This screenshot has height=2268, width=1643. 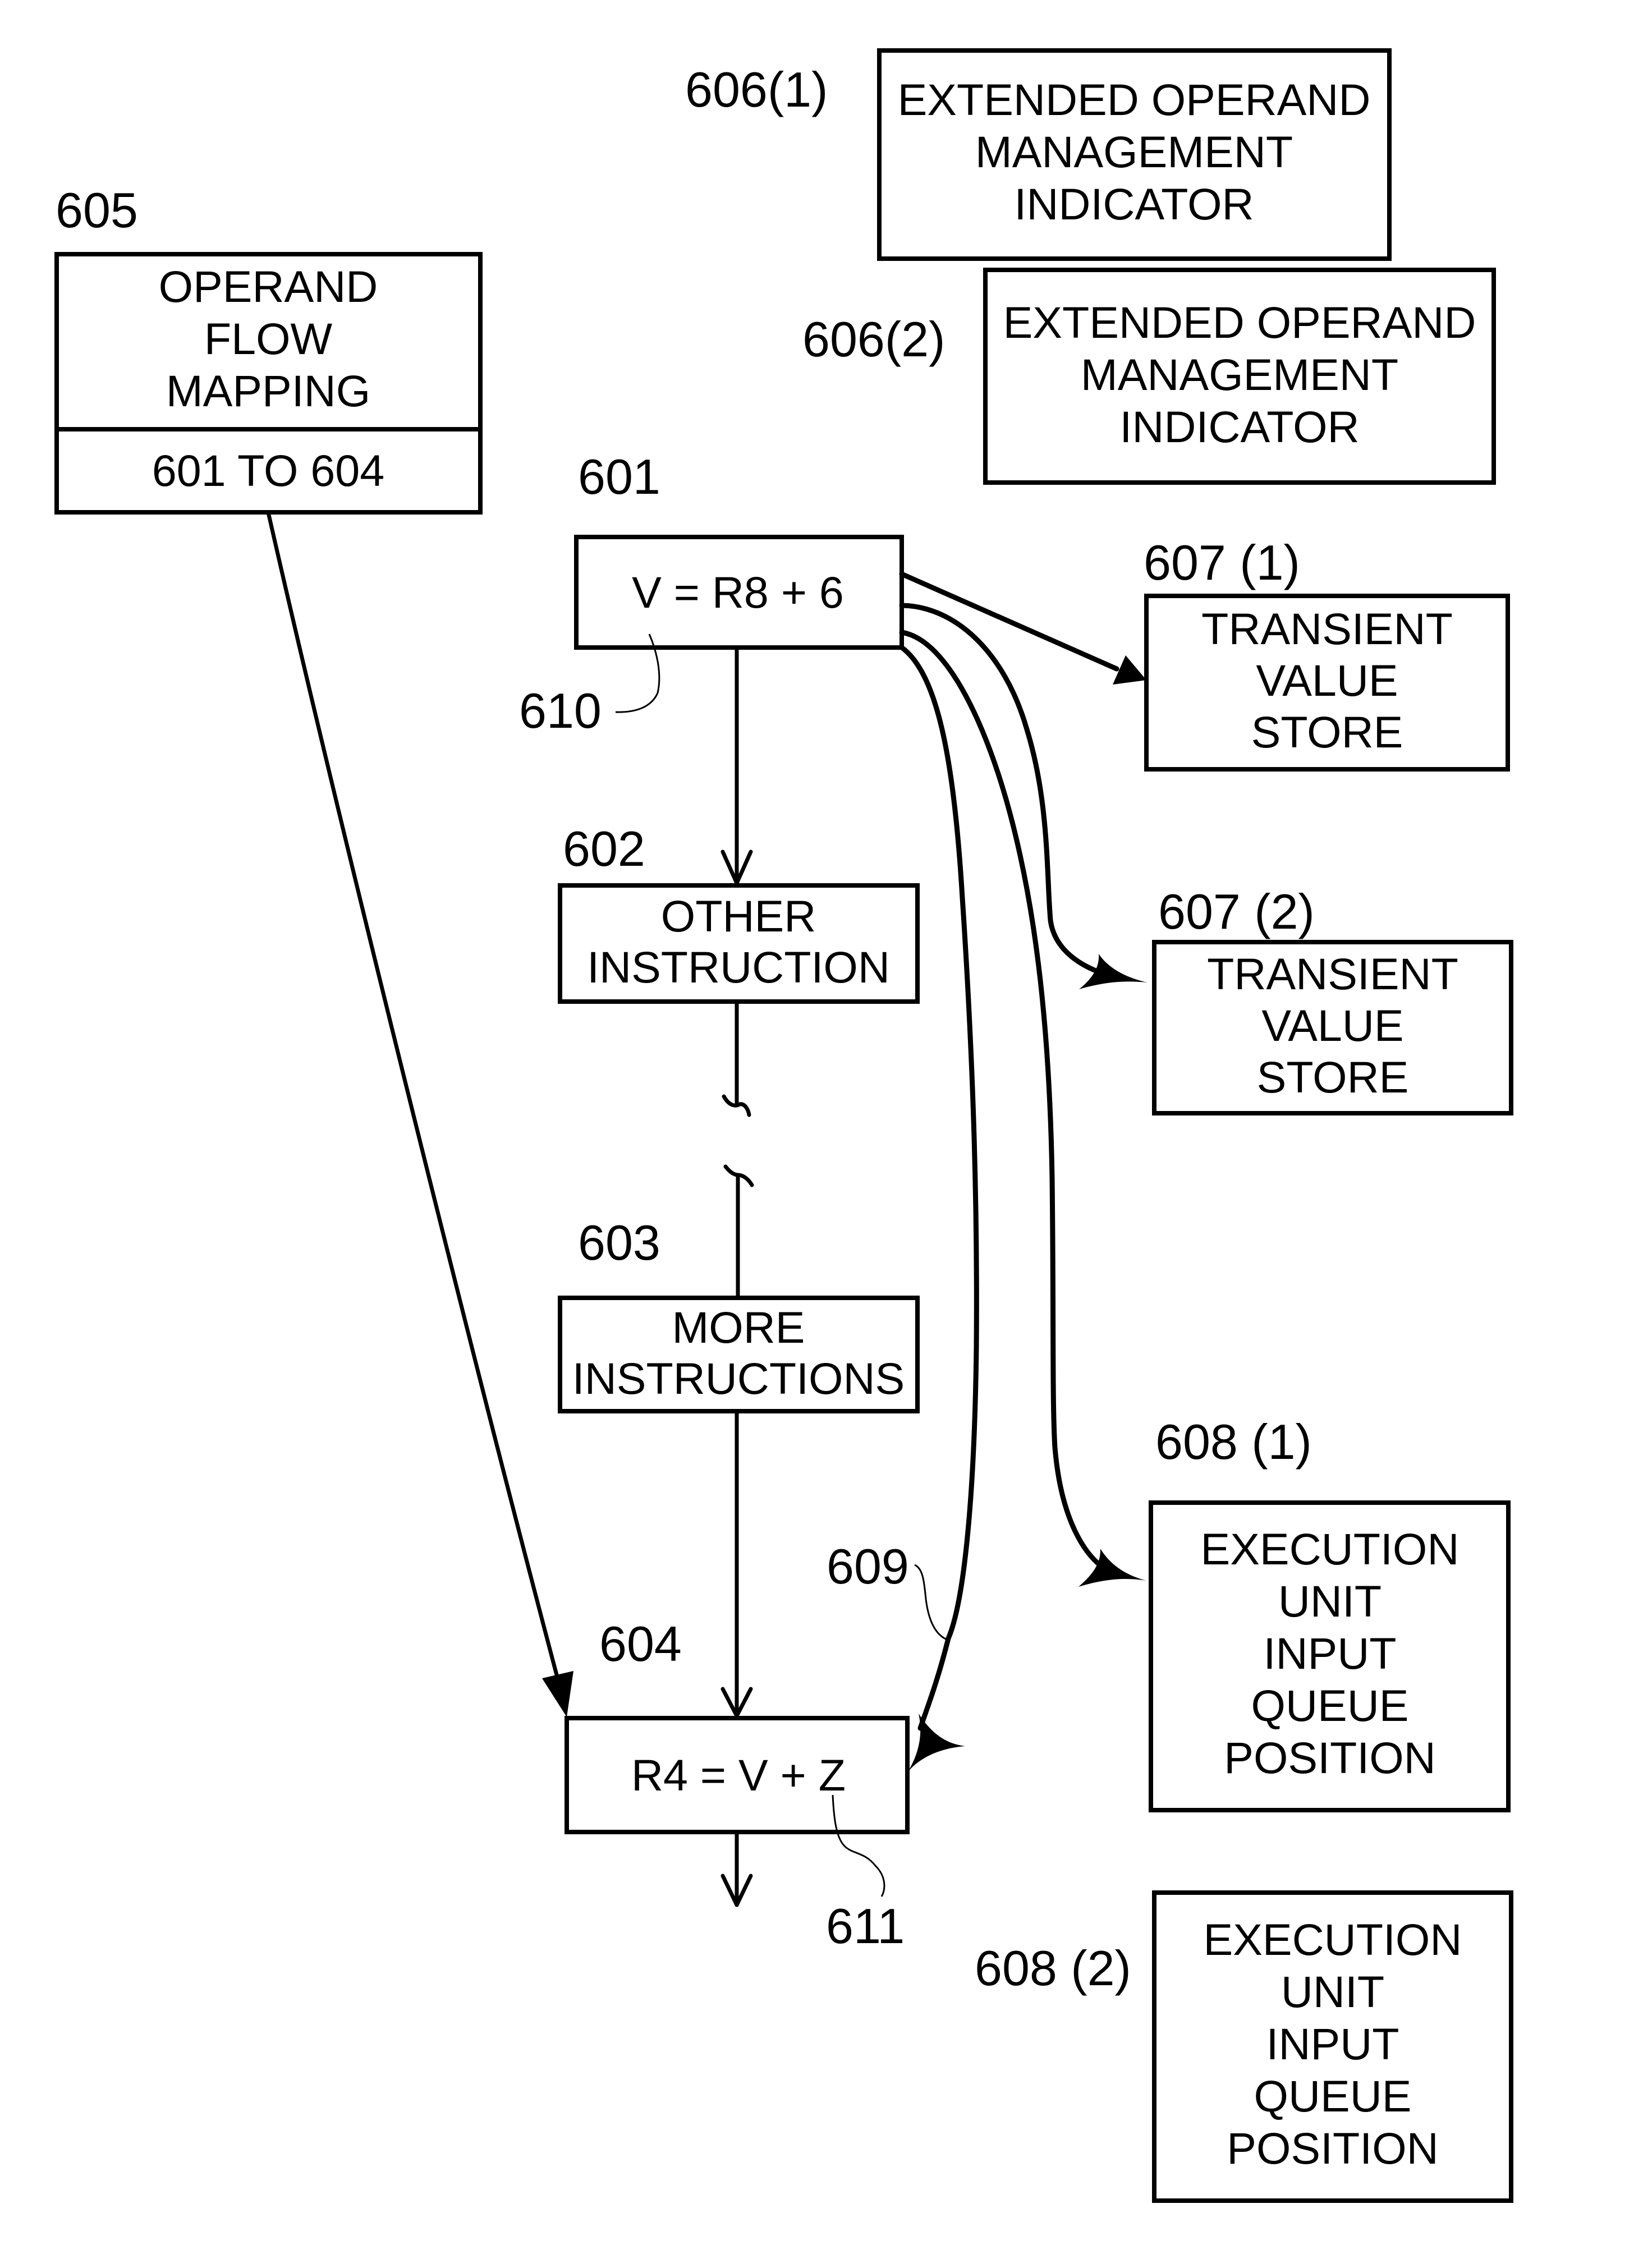 What do you see at coordinates (874, 339) in the screenshot?
I see `ref-label-606-2: 606(2)` at bounding box center [874, 339].